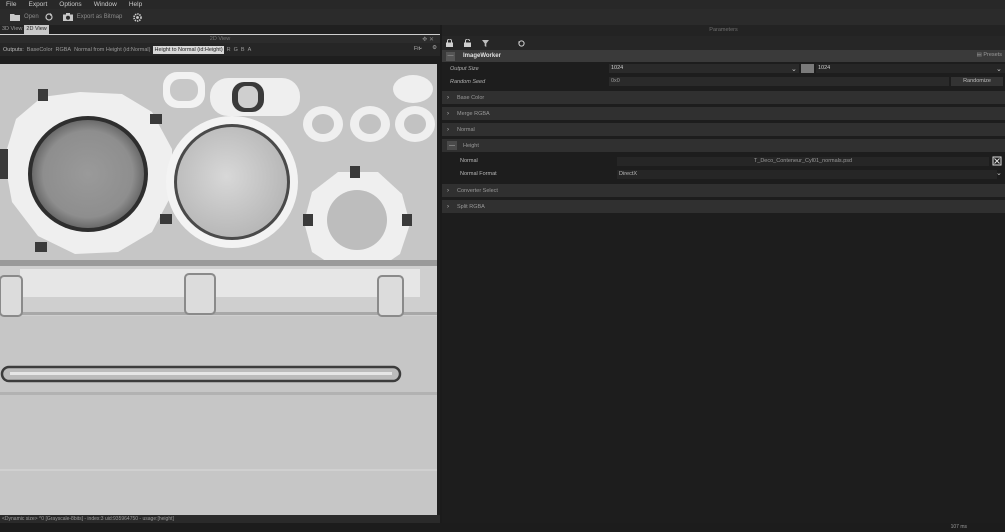  I want to click on output-height-to-normal: Height to Normal (id:Height), so click(188, 49).